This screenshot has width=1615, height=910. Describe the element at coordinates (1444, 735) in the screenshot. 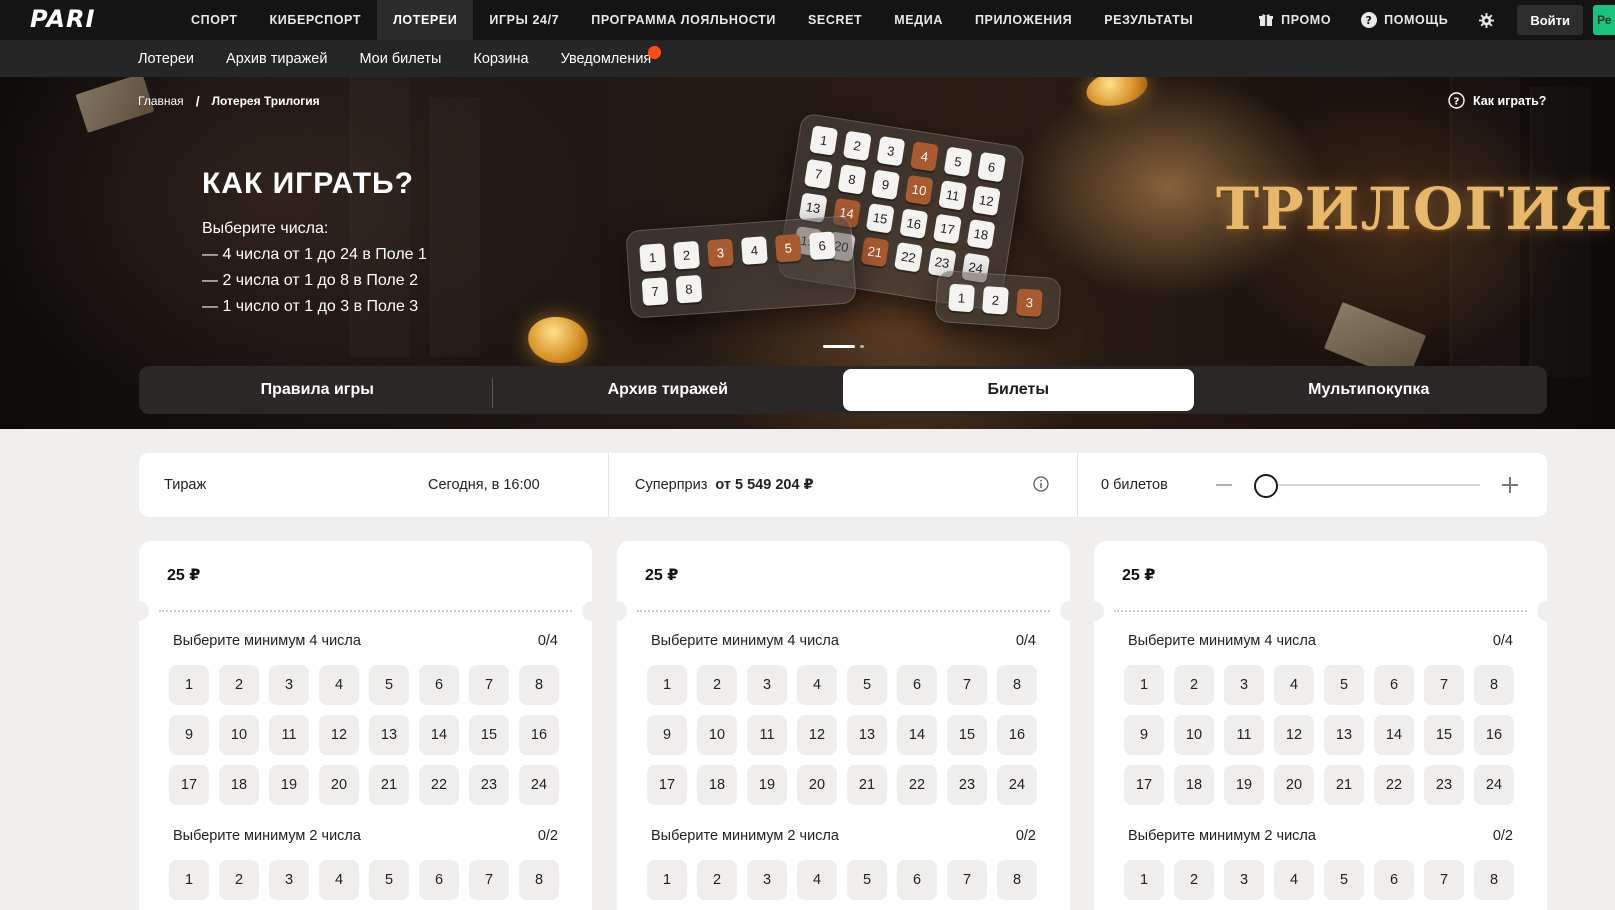

I see `number-button: 15` at that location.